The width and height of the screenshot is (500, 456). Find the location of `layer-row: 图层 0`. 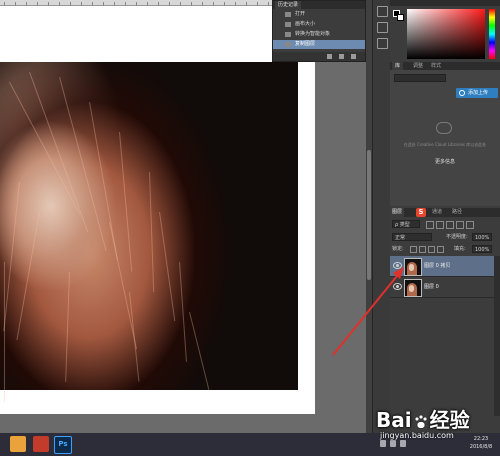

layer-row: 图层 0 is located at coordinates (442, 287).